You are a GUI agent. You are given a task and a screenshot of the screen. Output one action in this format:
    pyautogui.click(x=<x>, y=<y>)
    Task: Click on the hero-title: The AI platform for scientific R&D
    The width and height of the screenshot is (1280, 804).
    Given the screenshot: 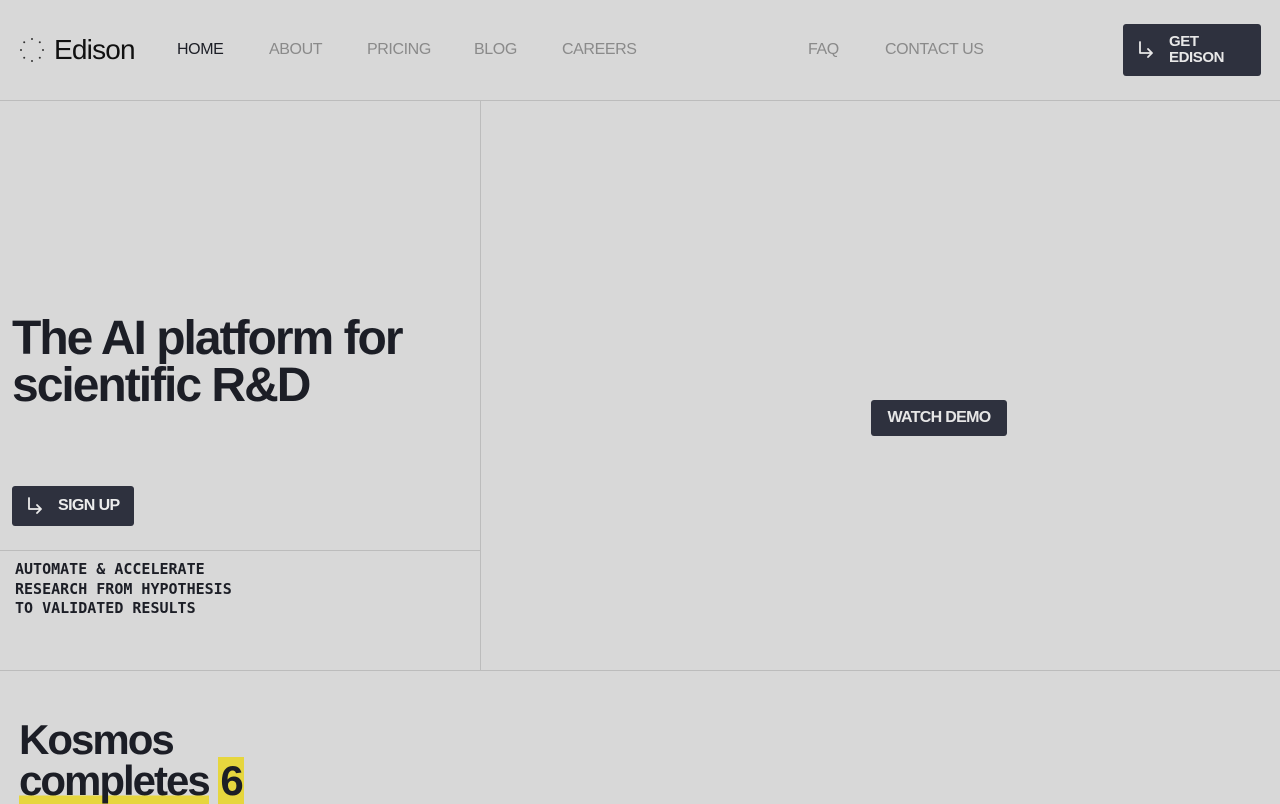 What is the action you would take?
    pyautogui.click(x=232, y=362)
    